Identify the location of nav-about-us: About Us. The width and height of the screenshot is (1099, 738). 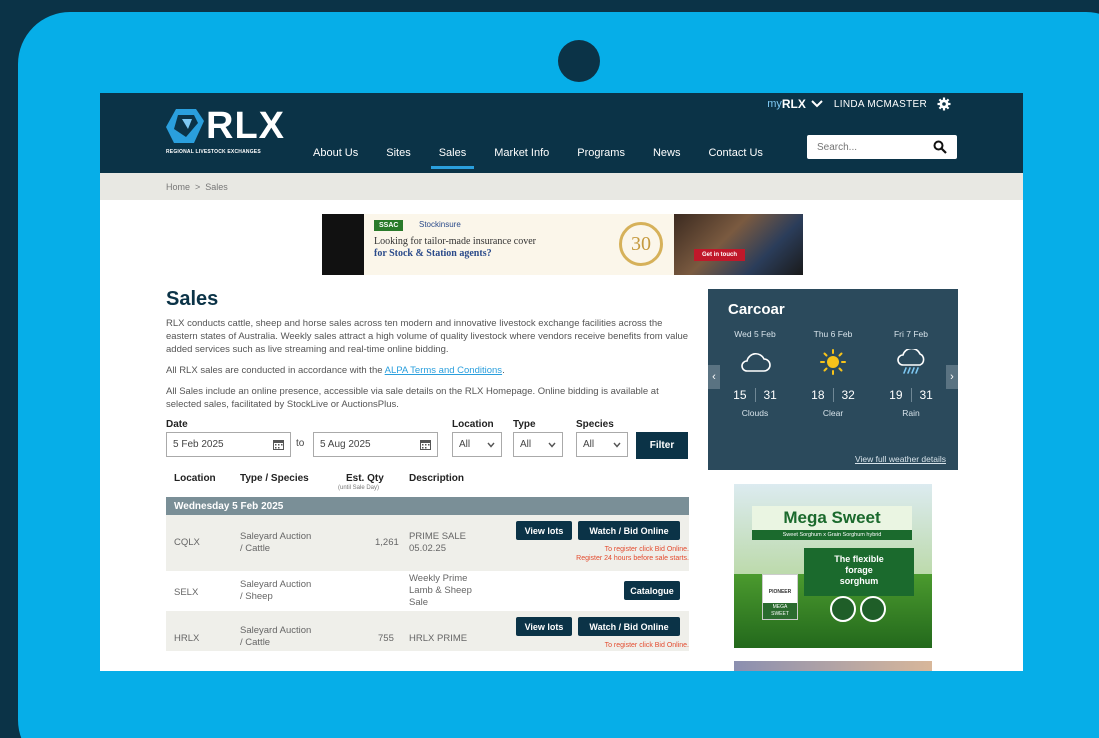
(335, 156).